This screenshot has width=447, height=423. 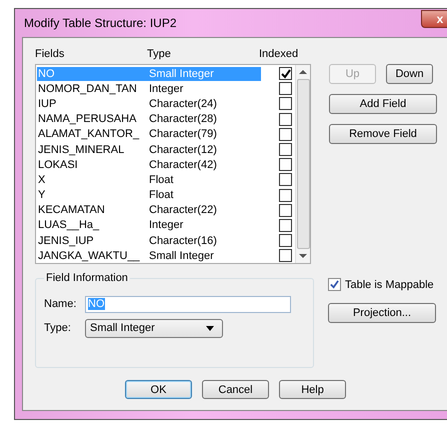 I want to click on field-row: IUP Character(24), so click(x=149, y=103).